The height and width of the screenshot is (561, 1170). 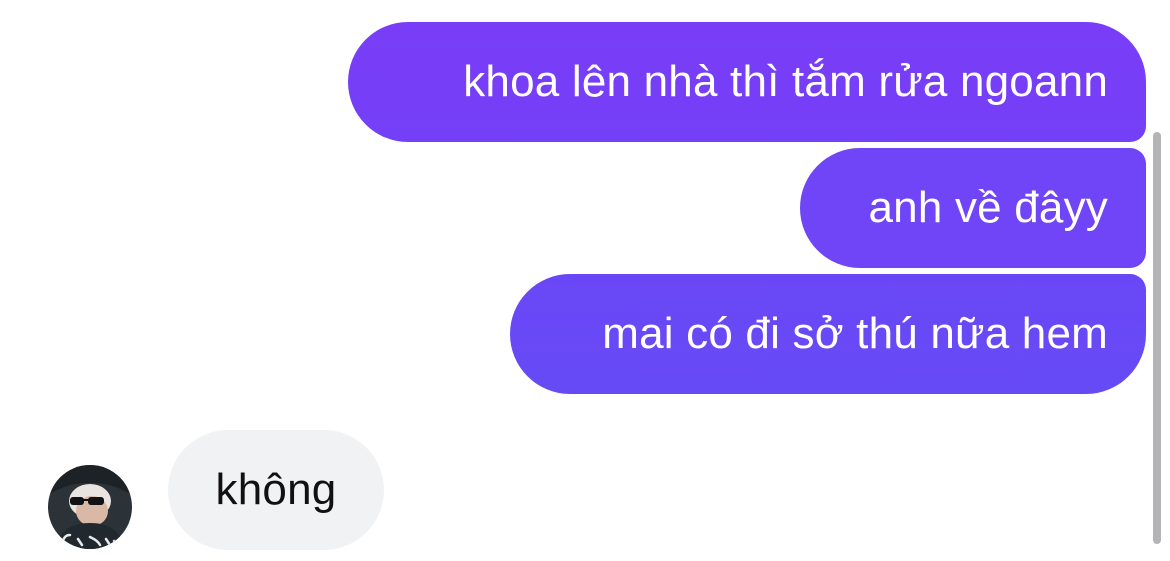 I want to click on incoming-message-bubble: không, so click(x=276, y=490).